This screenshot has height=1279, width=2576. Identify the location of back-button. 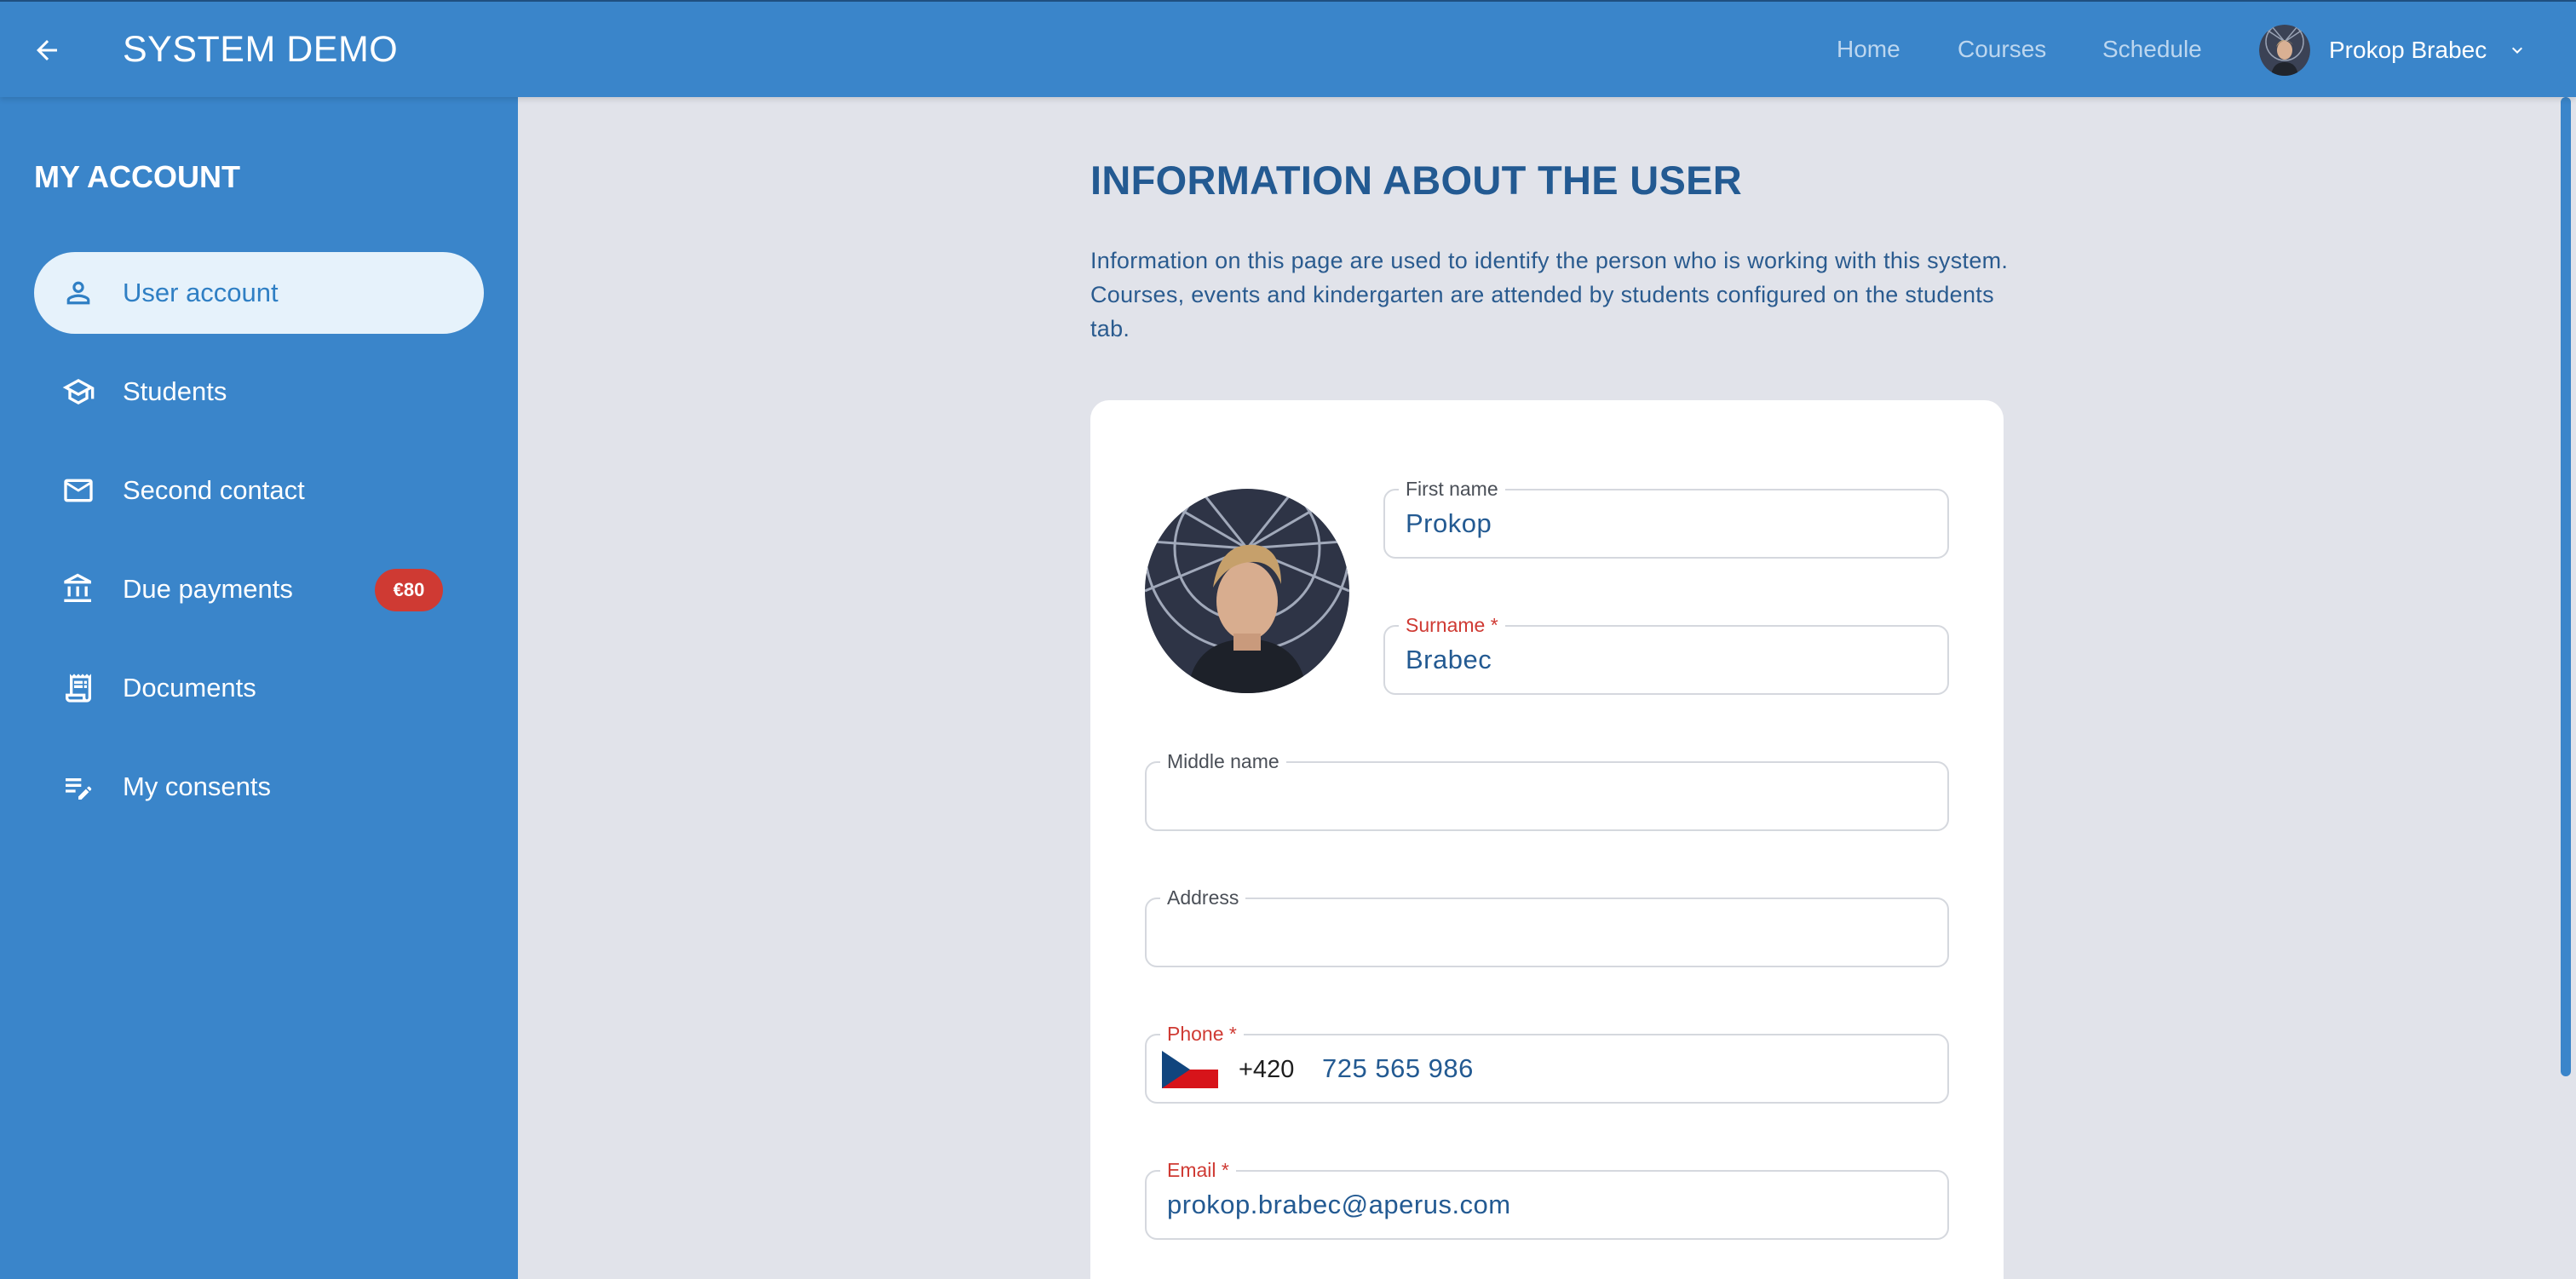
(47, 51).